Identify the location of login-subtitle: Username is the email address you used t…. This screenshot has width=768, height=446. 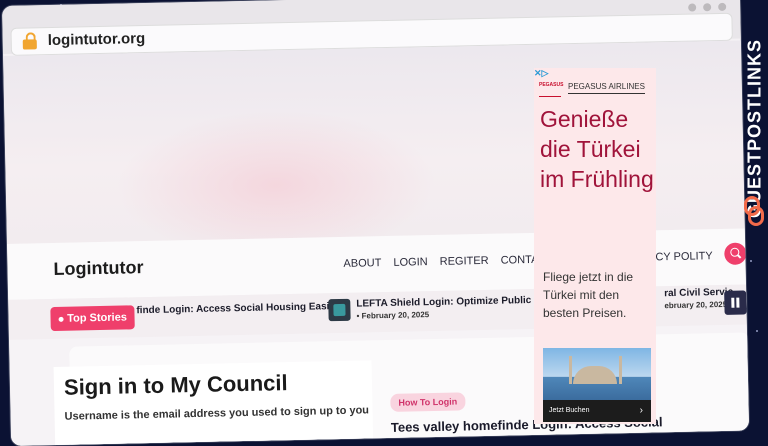
(217, 413).